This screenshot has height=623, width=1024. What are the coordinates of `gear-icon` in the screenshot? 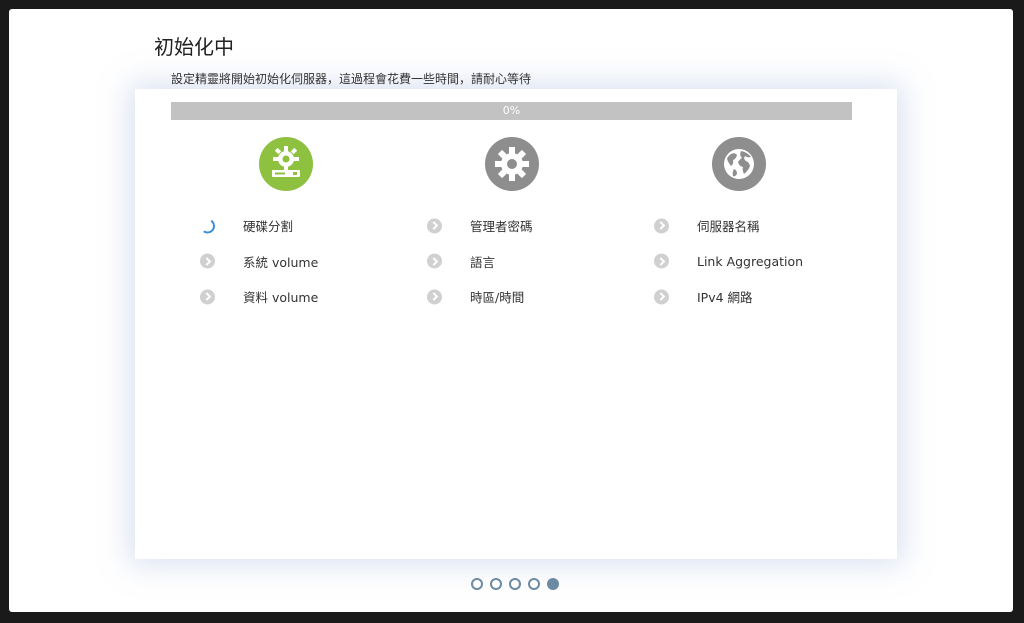 It's located at (512, 164).